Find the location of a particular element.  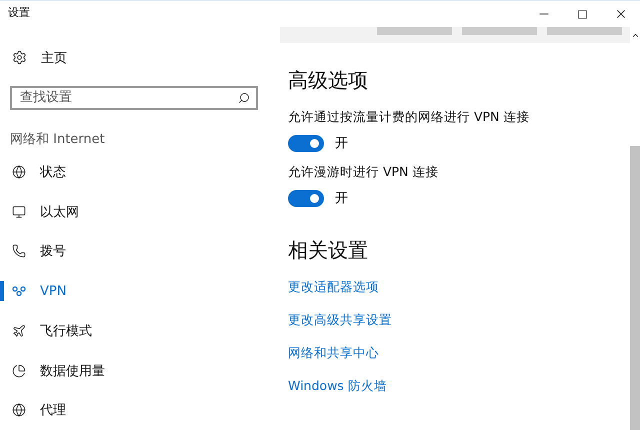

vpn-icon is located at coordinates (19, 291).